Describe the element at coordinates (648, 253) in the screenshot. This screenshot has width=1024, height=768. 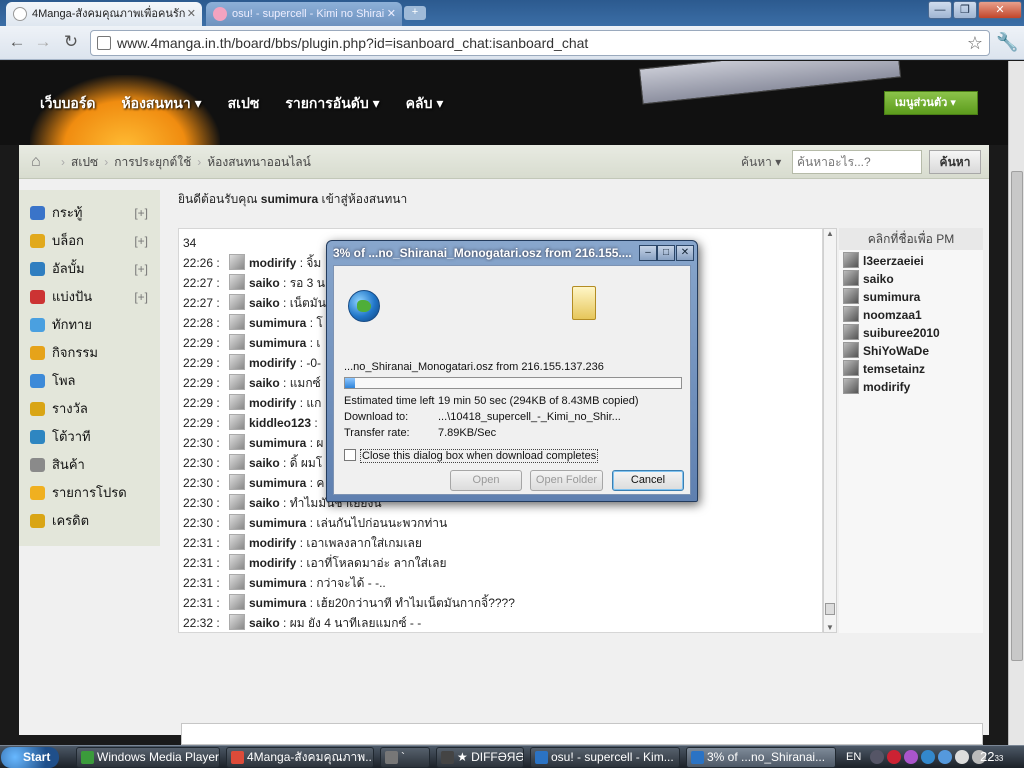
I see `dialog-minimize-button: –` at that location.